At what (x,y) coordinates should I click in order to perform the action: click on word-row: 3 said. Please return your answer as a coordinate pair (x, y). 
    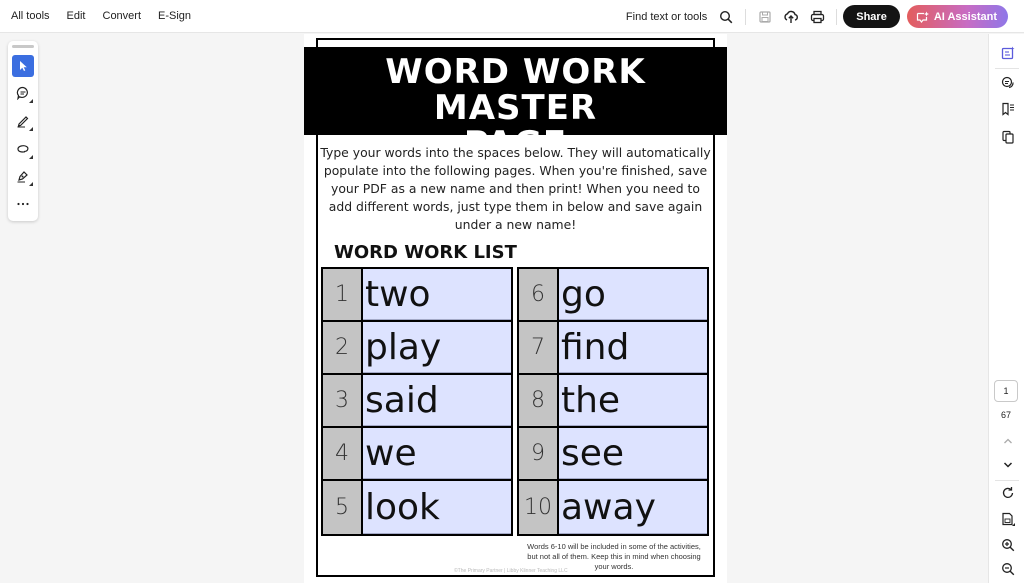
    Looking at the image, I should click on (417, 401).